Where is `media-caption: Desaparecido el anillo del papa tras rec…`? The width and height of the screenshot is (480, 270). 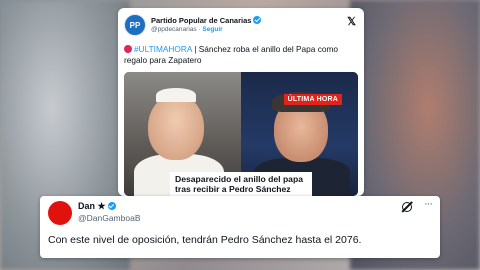 media-caption: Desaparecido el anillo del papa tras rec… is located at coordinates (241, 184).